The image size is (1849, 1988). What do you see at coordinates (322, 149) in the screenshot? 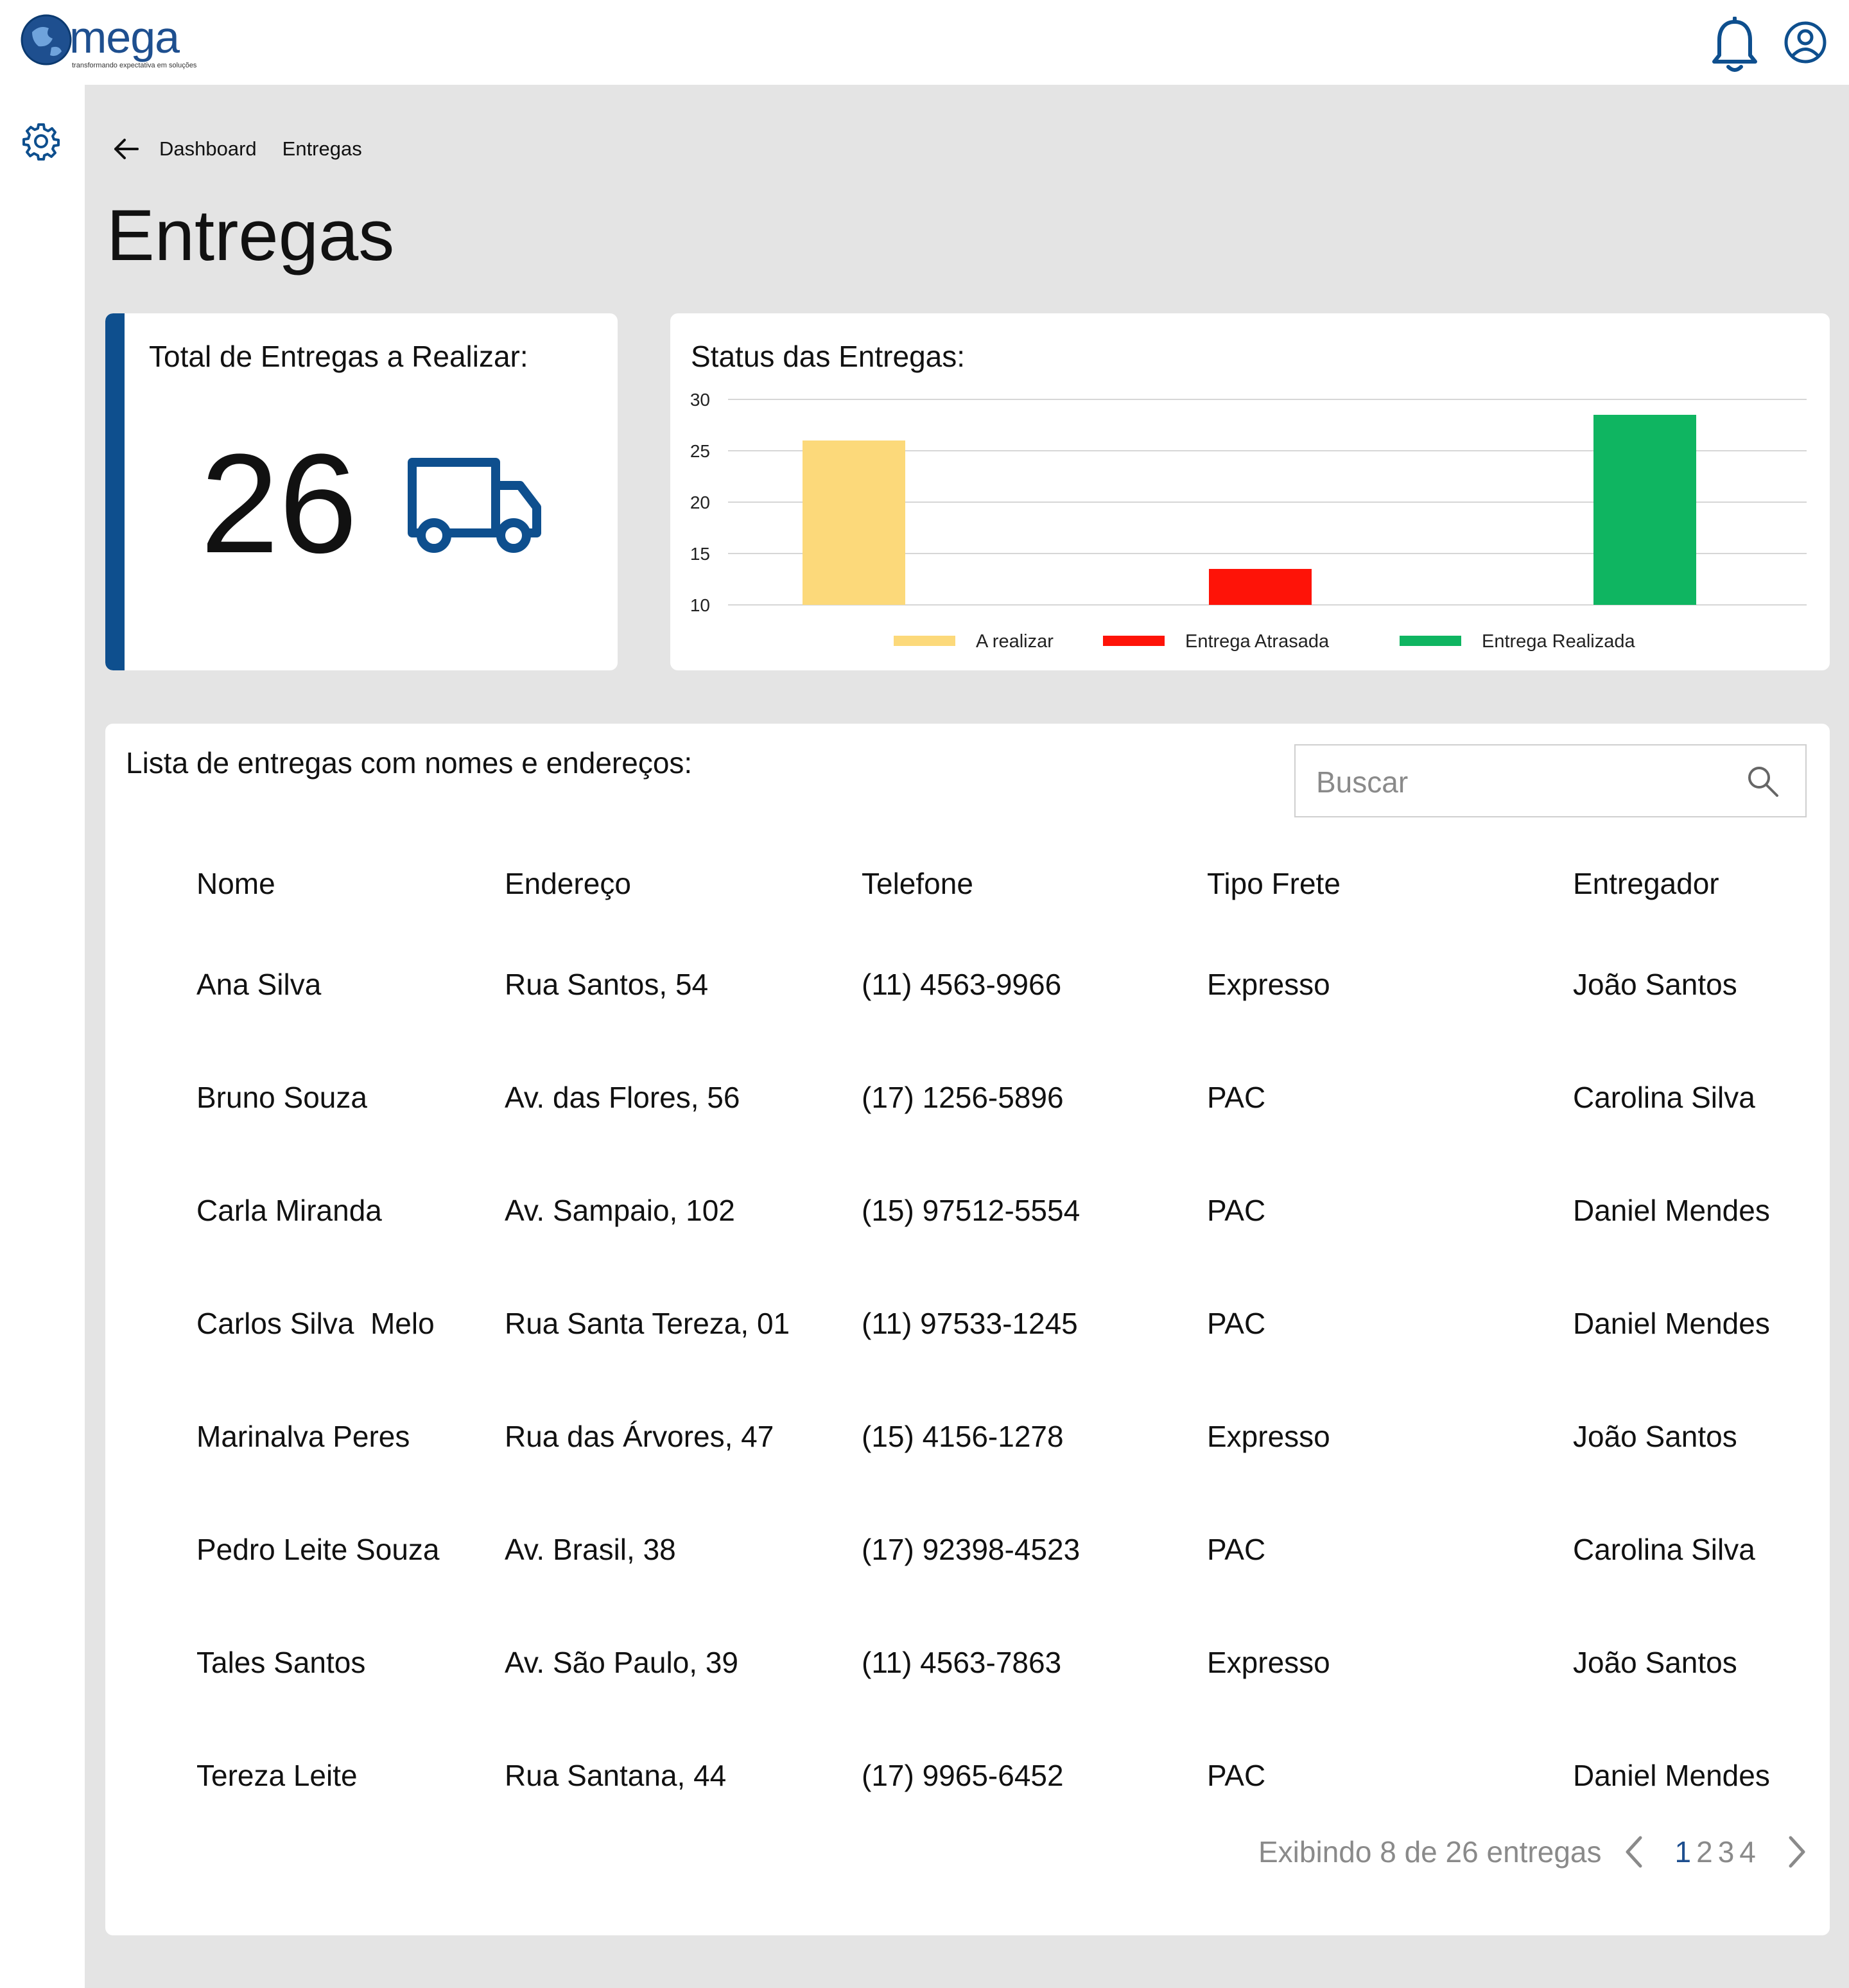
I see `breadcrumb-item-entregas: Entregas` at bounding box center [322, 149].